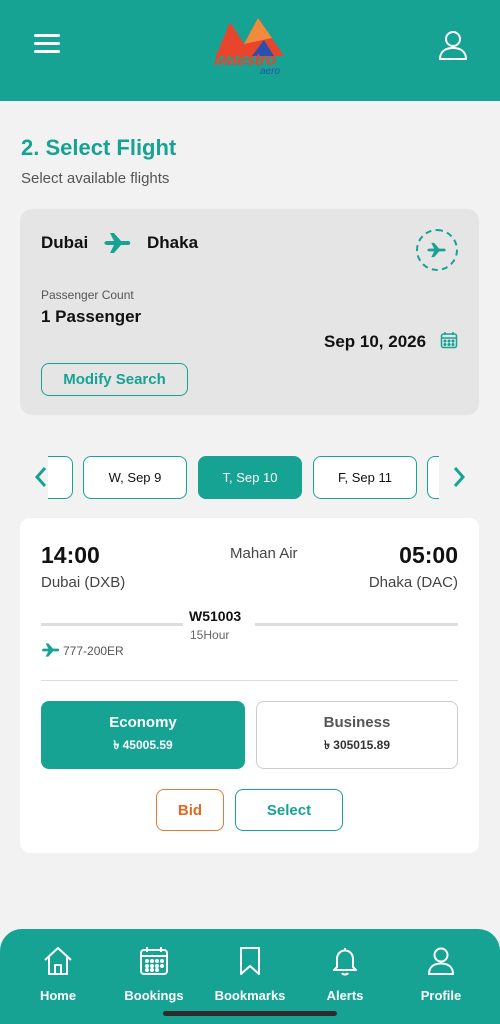 The height and width of the screenshot is (1024, 500). Describe the element at coordinates (83, 582) in the screenshot. I see `departure-city: Dubai (DXB)` at that location.